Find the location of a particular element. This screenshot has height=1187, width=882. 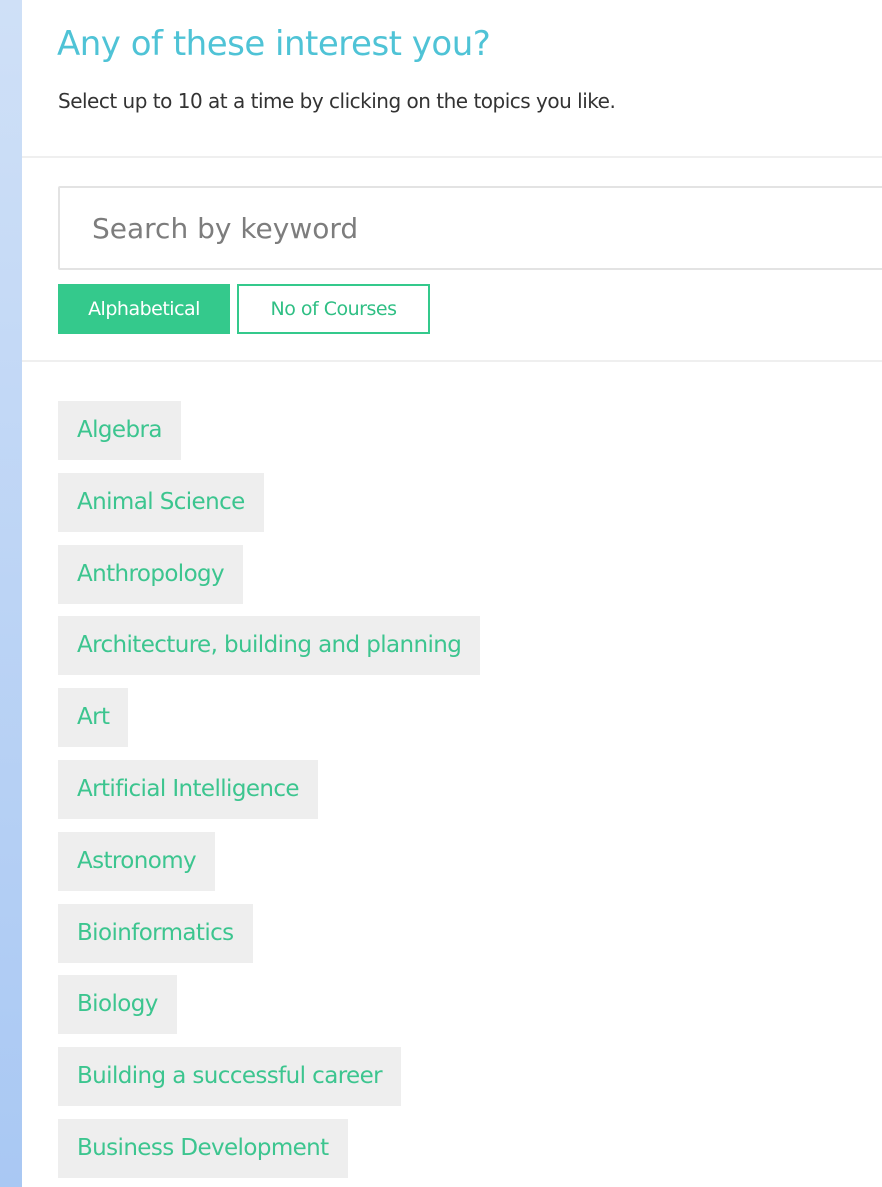

topic-item: Artificial Intelligence is located at coordinates (269, 789).